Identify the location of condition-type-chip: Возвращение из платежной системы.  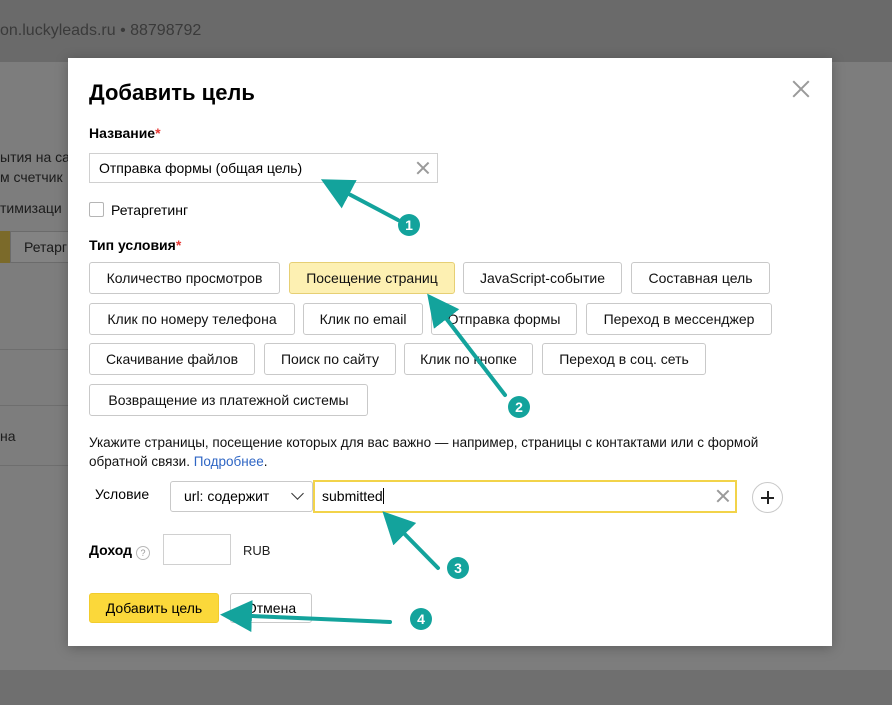
(228, 400).